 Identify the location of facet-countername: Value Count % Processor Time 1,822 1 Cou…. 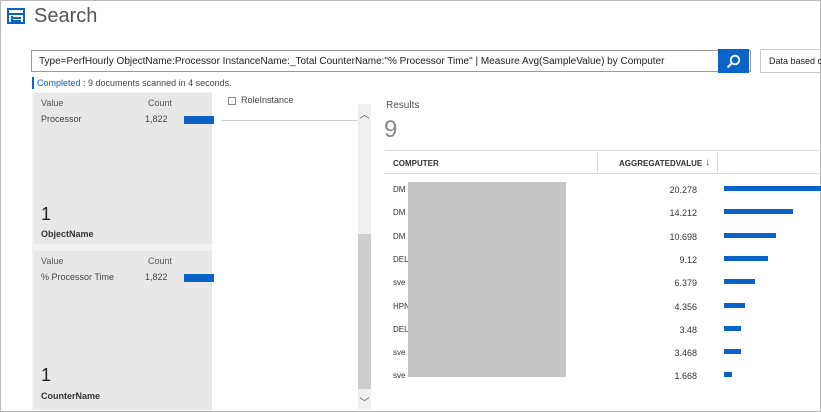
(124, 330).